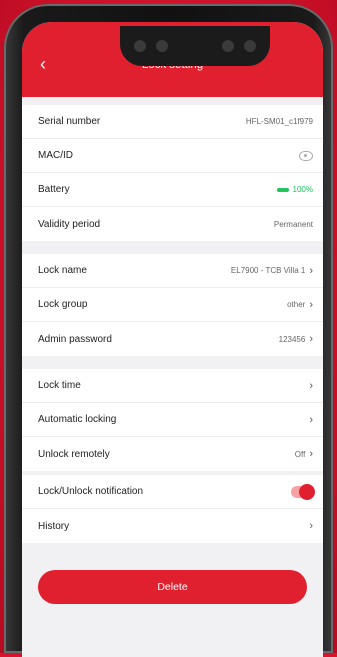 This screenshot has width=337, height=657. Describe the element at coordinates (250, 46) in the screenshot. I see `camera-dot` at that location.